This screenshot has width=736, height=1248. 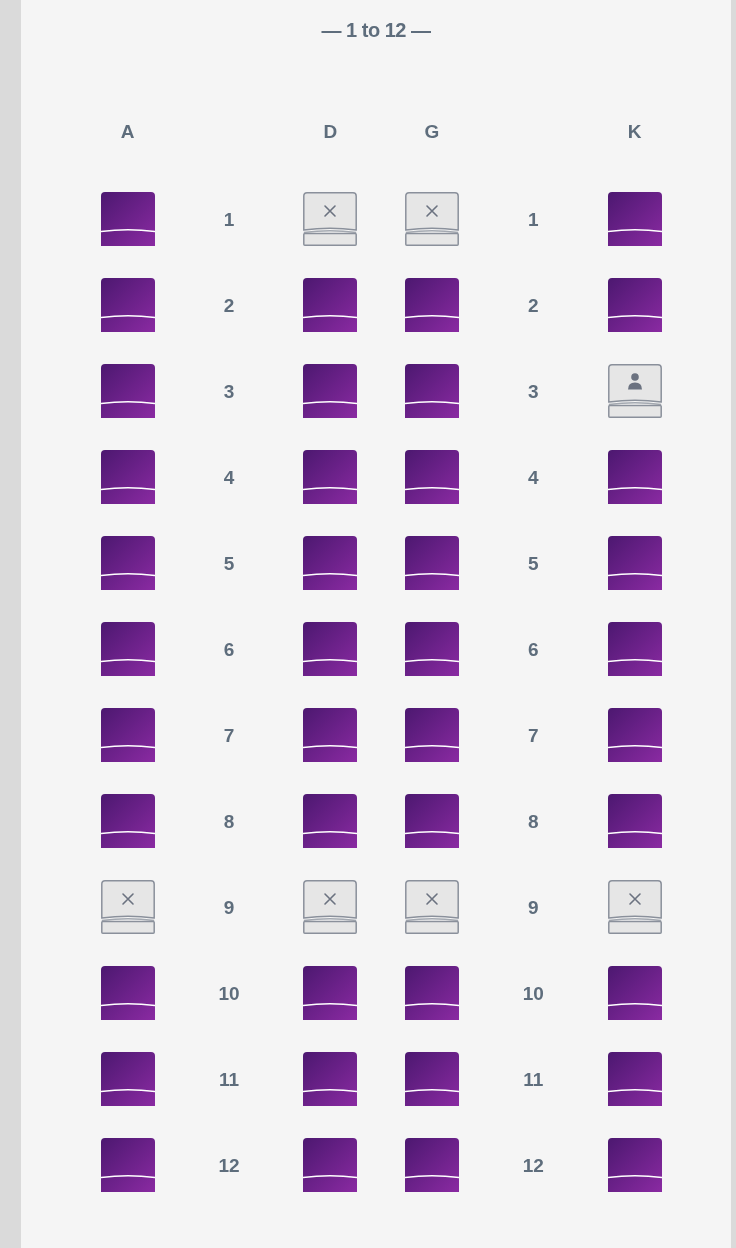 I want to click on column-label: G, so click(x=432, y=132).